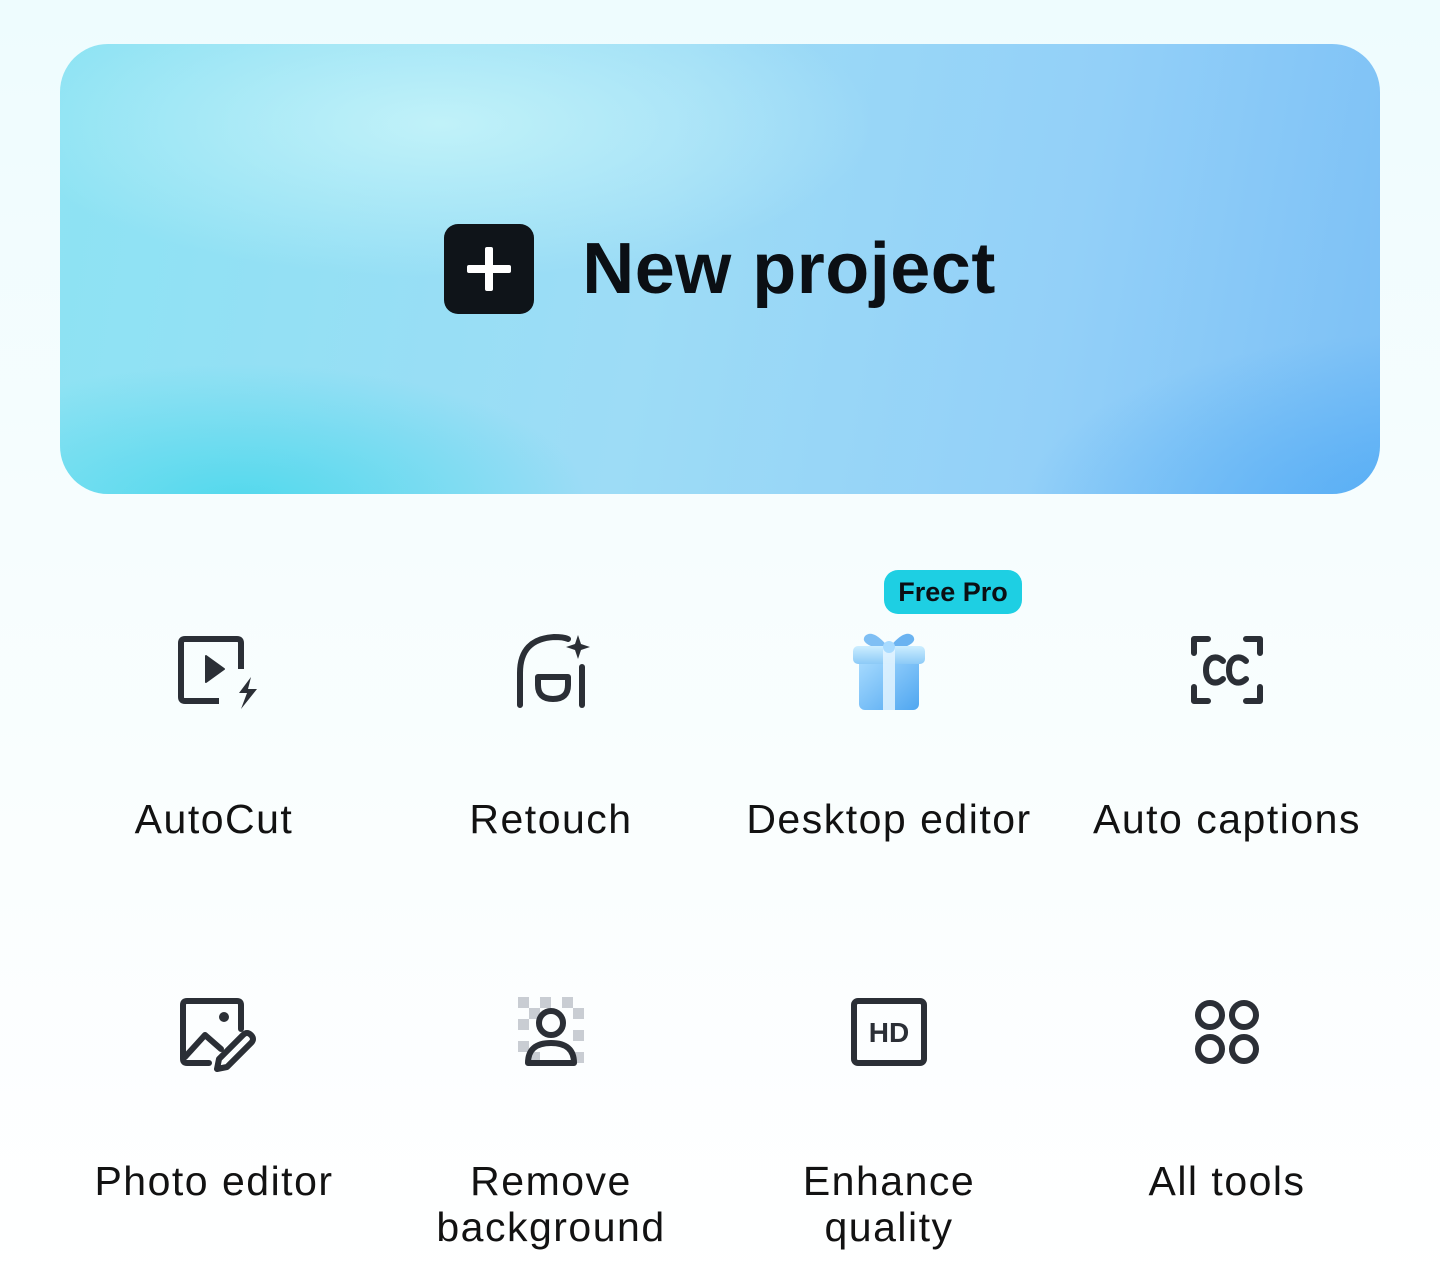  Describe the element at coordinates (1227, 819) in the screenshot. I see `tool-label: Auto captions` at that location.